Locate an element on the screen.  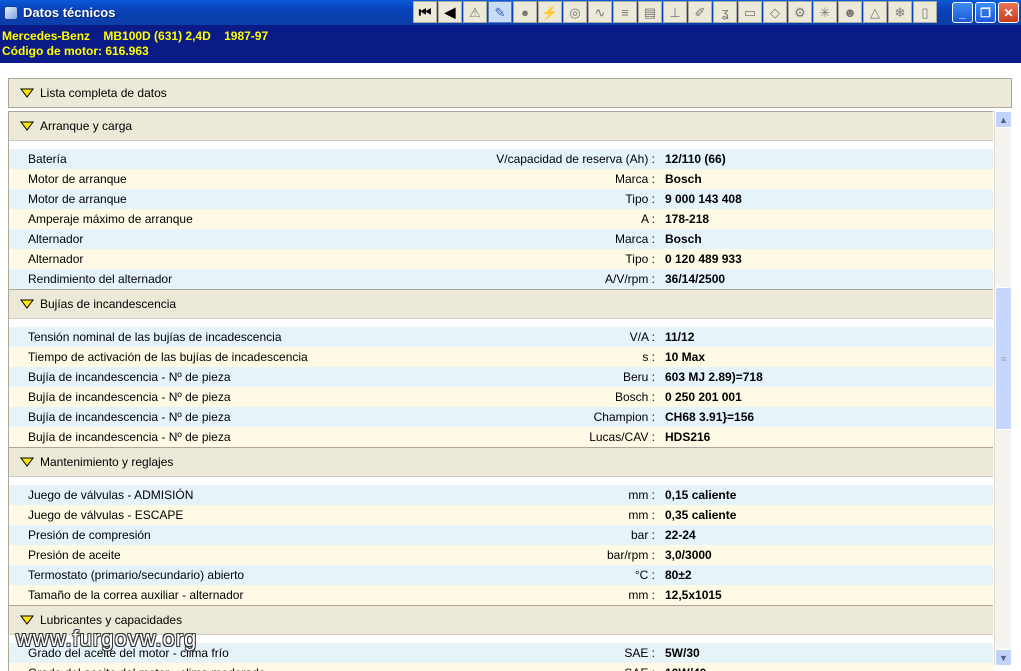
aircon-button: ❄ is located at coordinates (900, 12).